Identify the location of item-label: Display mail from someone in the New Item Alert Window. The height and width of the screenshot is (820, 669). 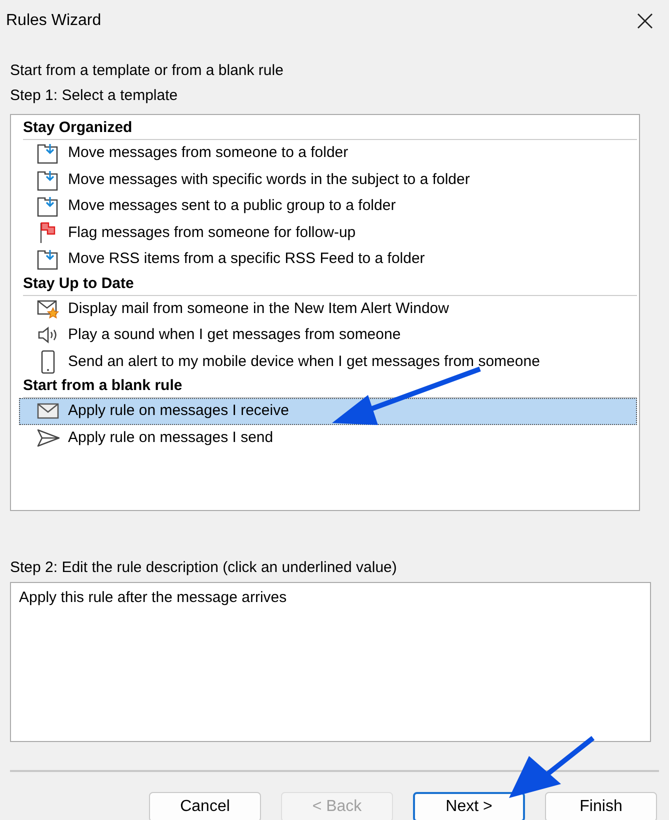
(258, 308).